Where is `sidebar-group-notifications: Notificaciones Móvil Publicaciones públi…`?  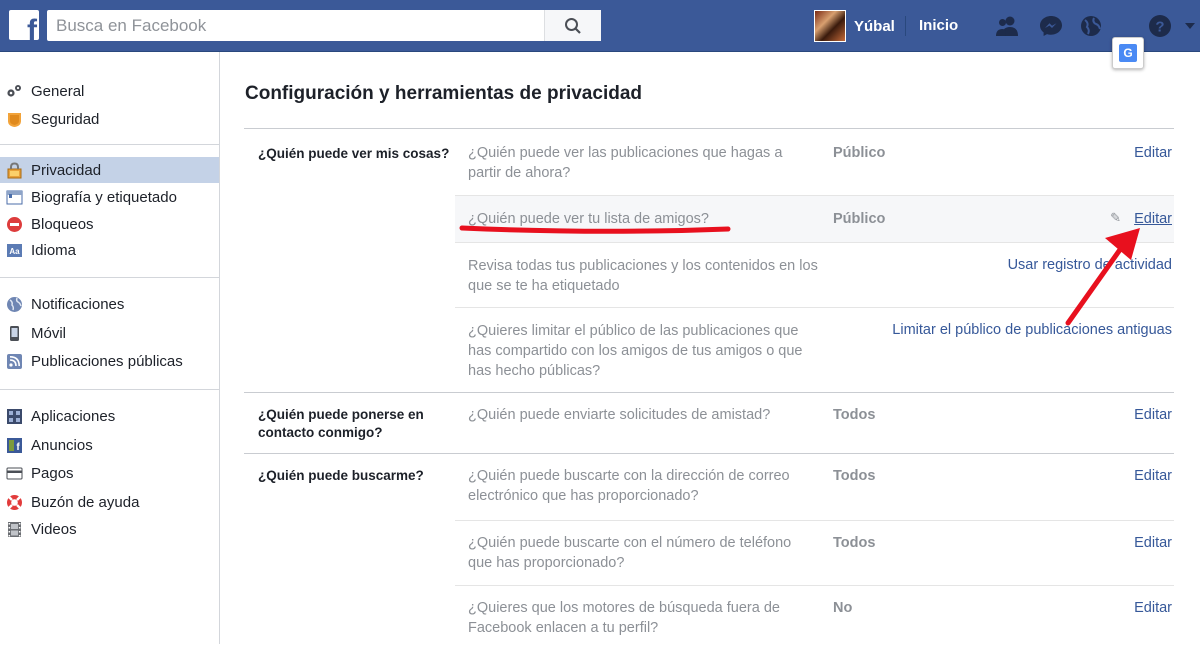
sidebar-group-notifications: Notificaciones Móvil Publicaciones públi… is located at coordinates (109, 334).